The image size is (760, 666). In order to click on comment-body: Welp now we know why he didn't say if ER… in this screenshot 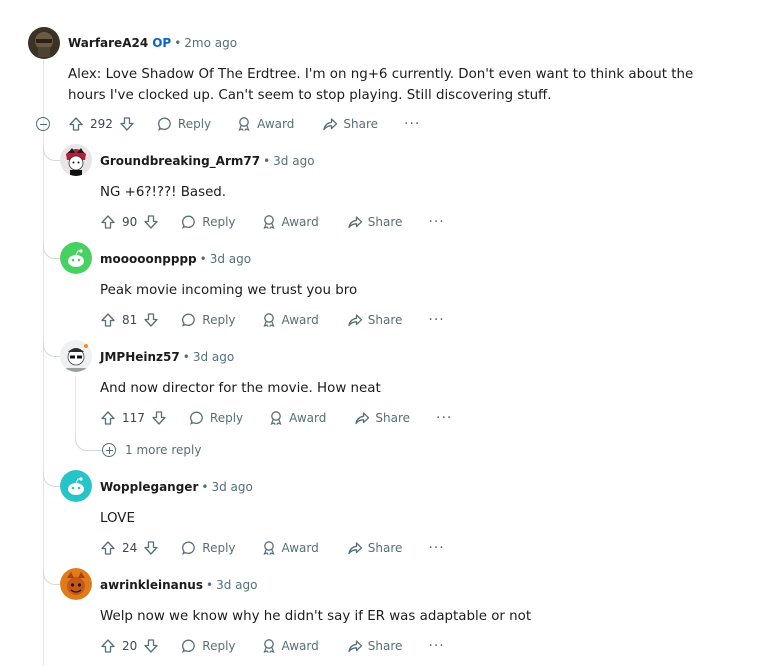, I will do `click(316, 616)`.